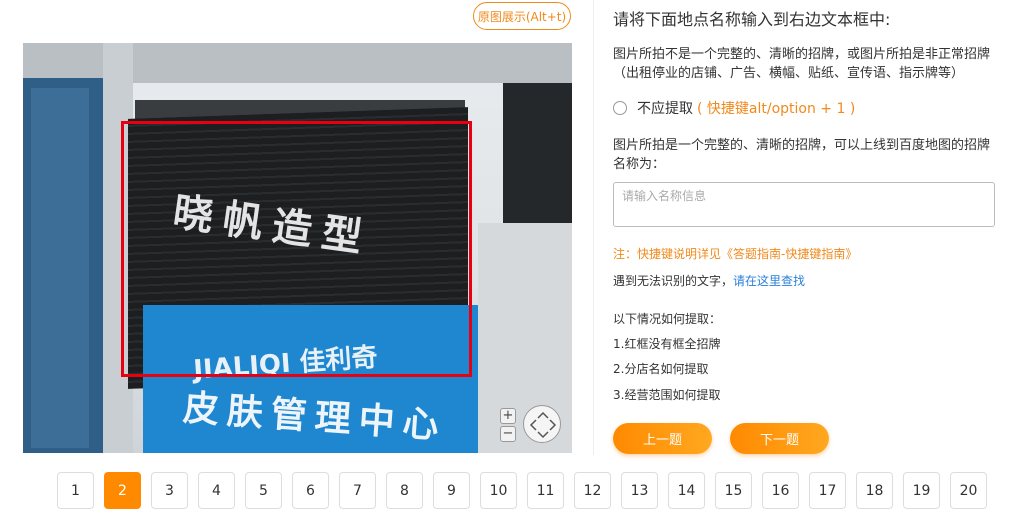  What do you see at coordinates (662, 438) in the screenshot?
I see `prev-question-button: 上一题` at bounding box center [662, 438].